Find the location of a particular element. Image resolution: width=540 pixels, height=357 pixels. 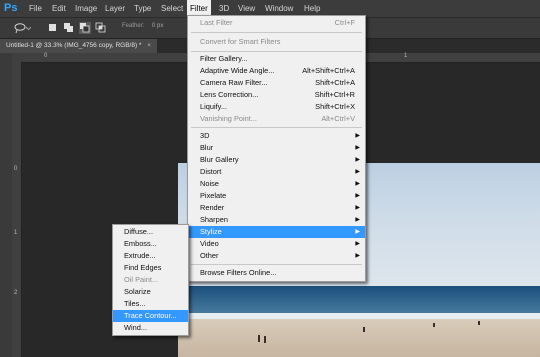

feather-label: Feather: is located at coordinates (133, 26).